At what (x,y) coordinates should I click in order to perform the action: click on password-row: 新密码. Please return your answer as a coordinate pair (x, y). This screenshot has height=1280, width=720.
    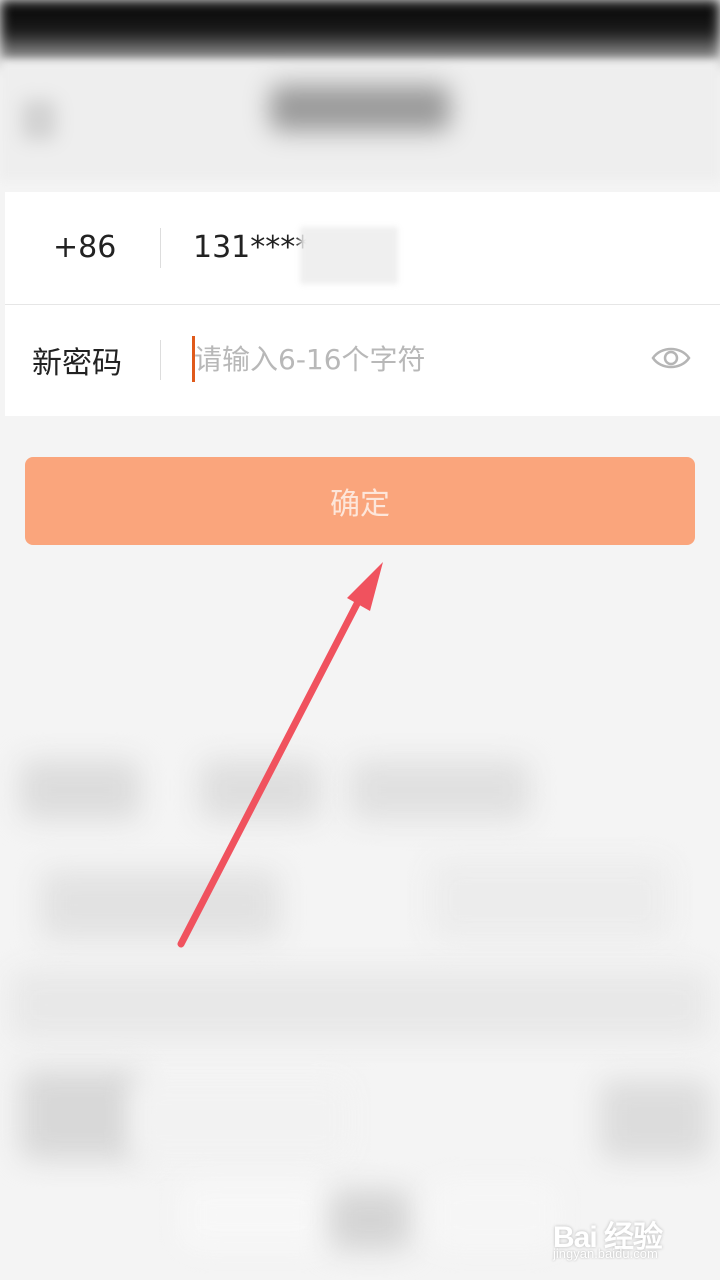
    Looking at the image, I should click on (362, 360).